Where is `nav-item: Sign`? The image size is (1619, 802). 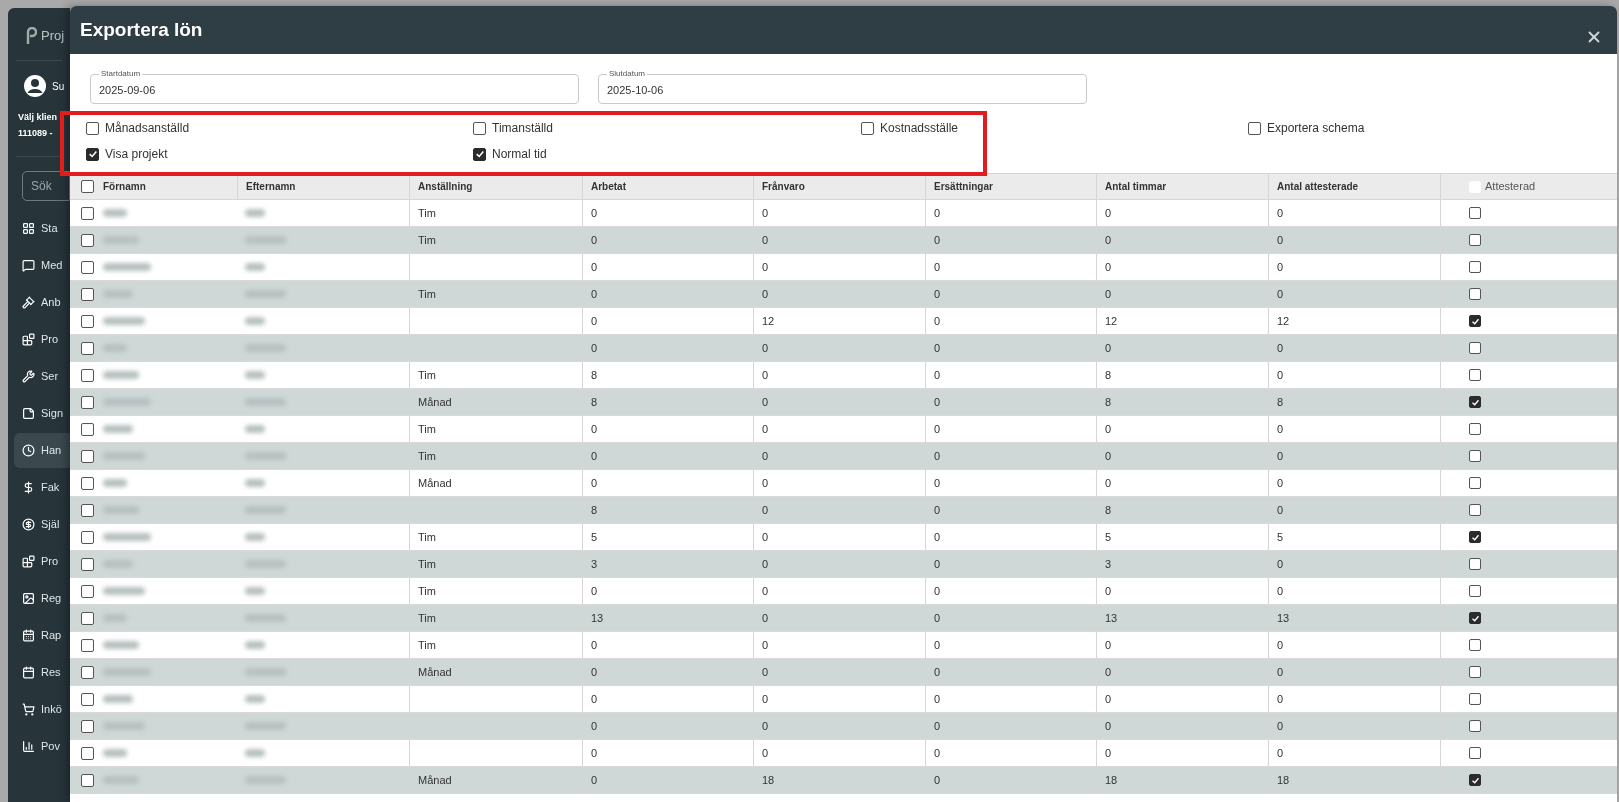 nav-item: Sign is located at coordinates (42, 413).